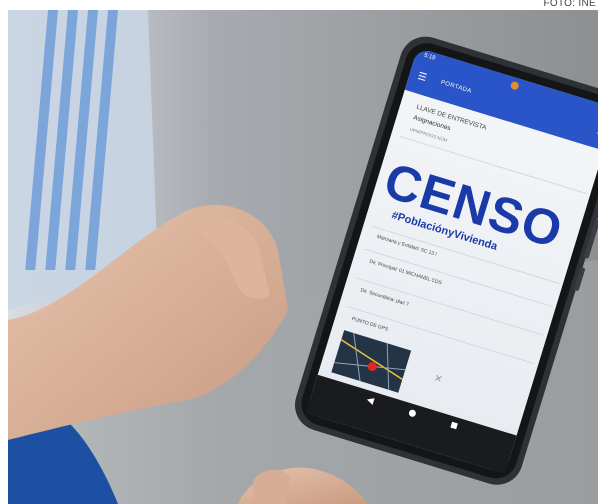 The height and width of the screenshot is (504, 598). Describe the element at coordinates (369, 324) in the screenshot. I see `field-gps: PUNTO DE GPS` at that location.